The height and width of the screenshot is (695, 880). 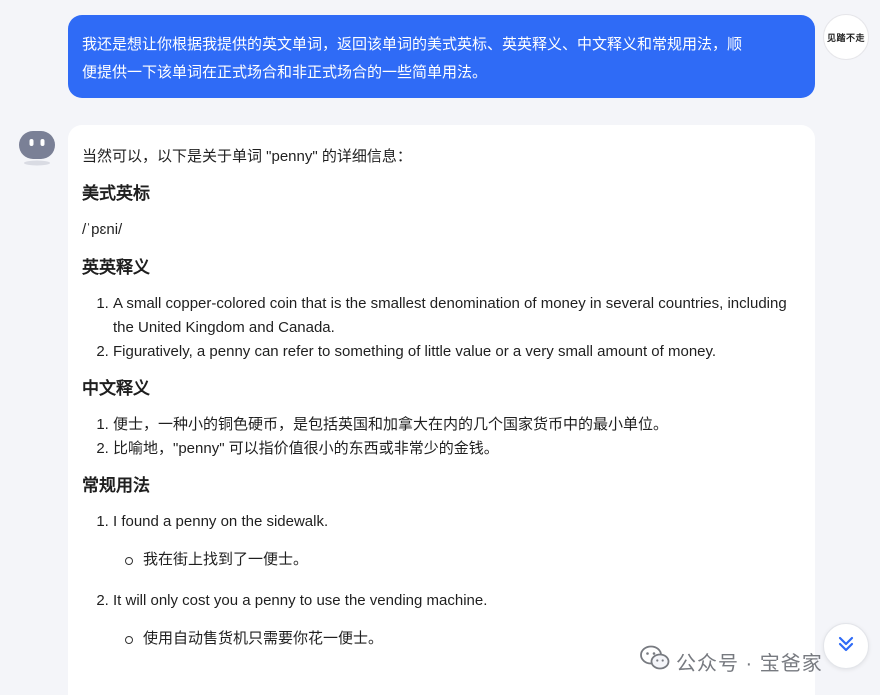 What do you see at coordinates (457, 425) in the screenshot?
I see `list-item: 便士，一种小的铜色硬币，是包括英国和加拿大在内的几个国家货币中的最小单位。` at bounding box center [457, 425].